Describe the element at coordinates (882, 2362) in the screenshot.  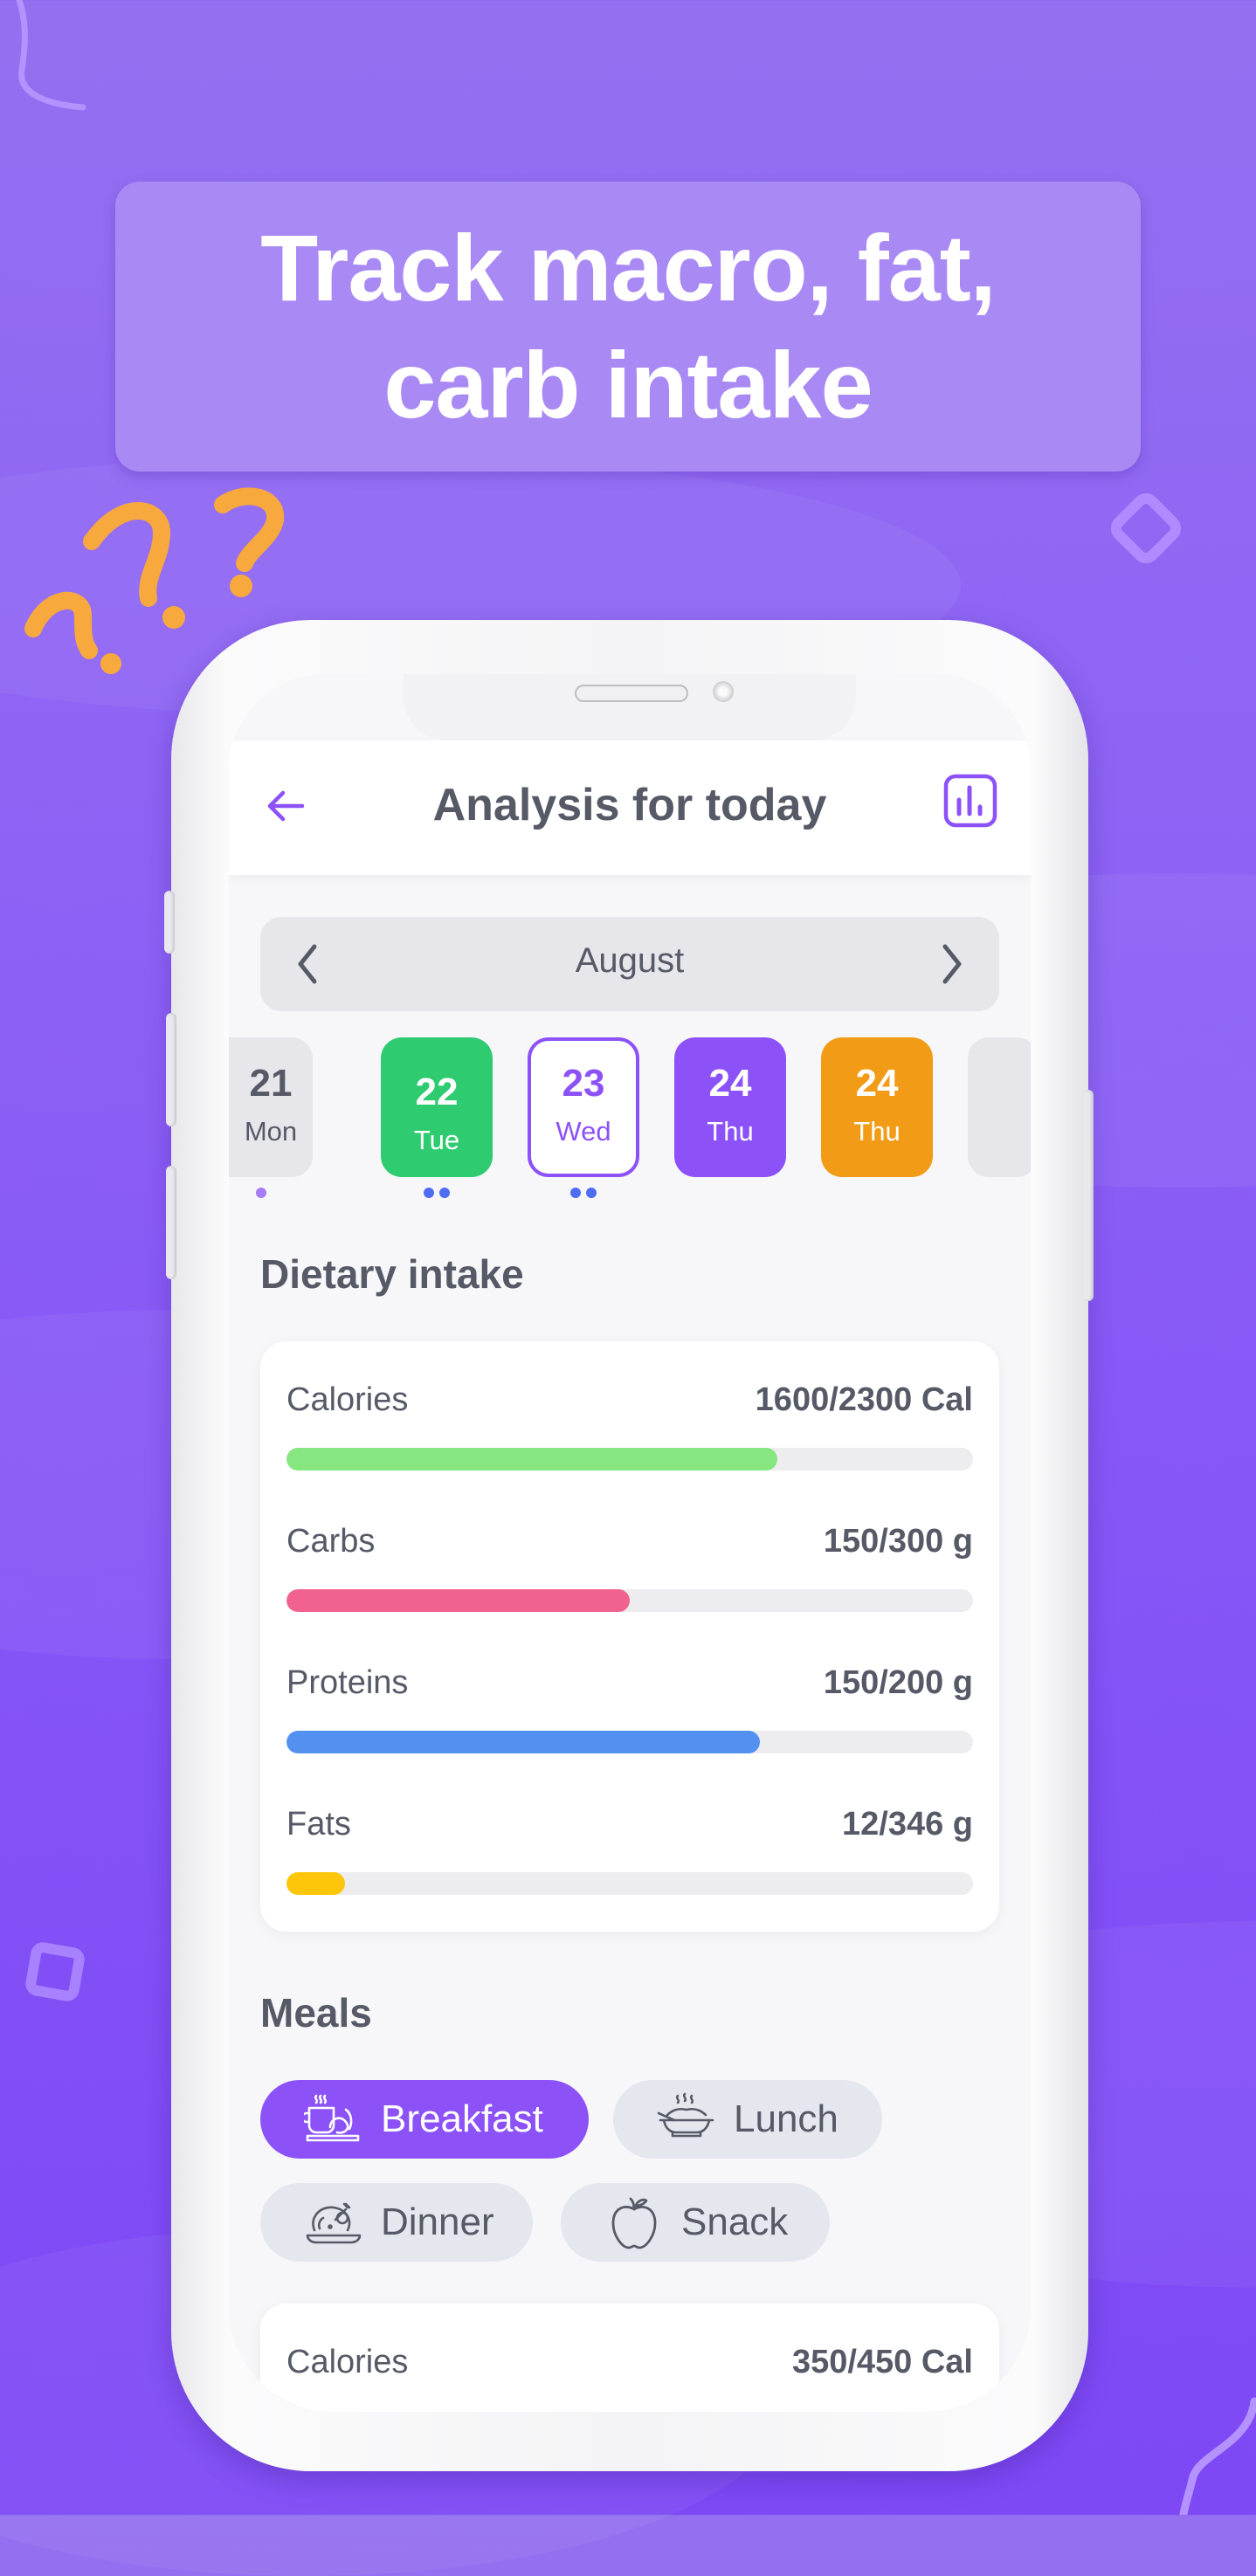
I see `macro-value: 350/450 Cal` at that location.